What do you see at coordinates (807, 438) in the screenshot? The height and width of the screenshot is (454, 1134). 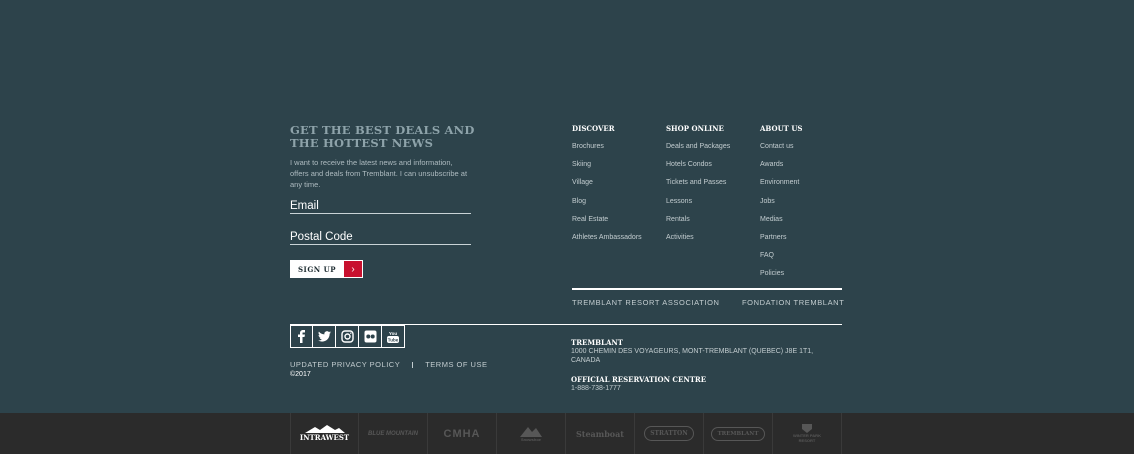 I see `brand-label: WINTER PARK RESORT` at bounding box center [807, 438].